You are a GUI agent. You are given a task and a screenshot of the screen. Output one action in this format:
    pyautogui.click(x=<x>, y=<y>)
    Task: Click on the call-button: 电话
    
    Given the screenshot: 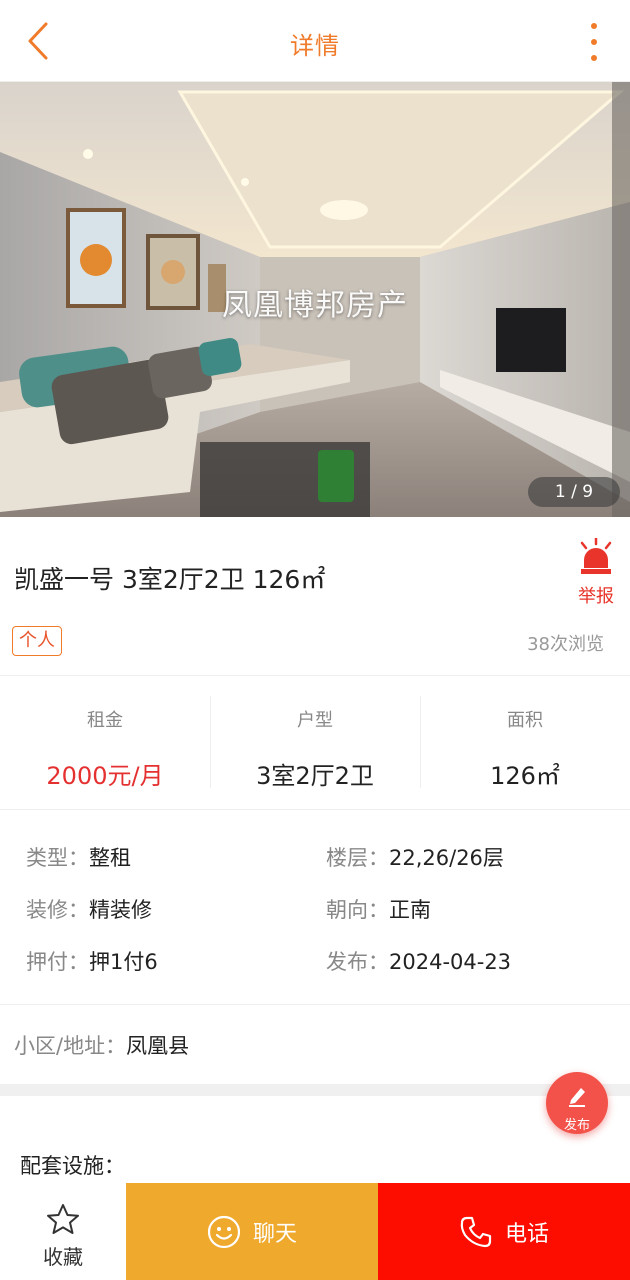 What is the action you would take?
    pyautogui.click(x=504, y=1231)
    